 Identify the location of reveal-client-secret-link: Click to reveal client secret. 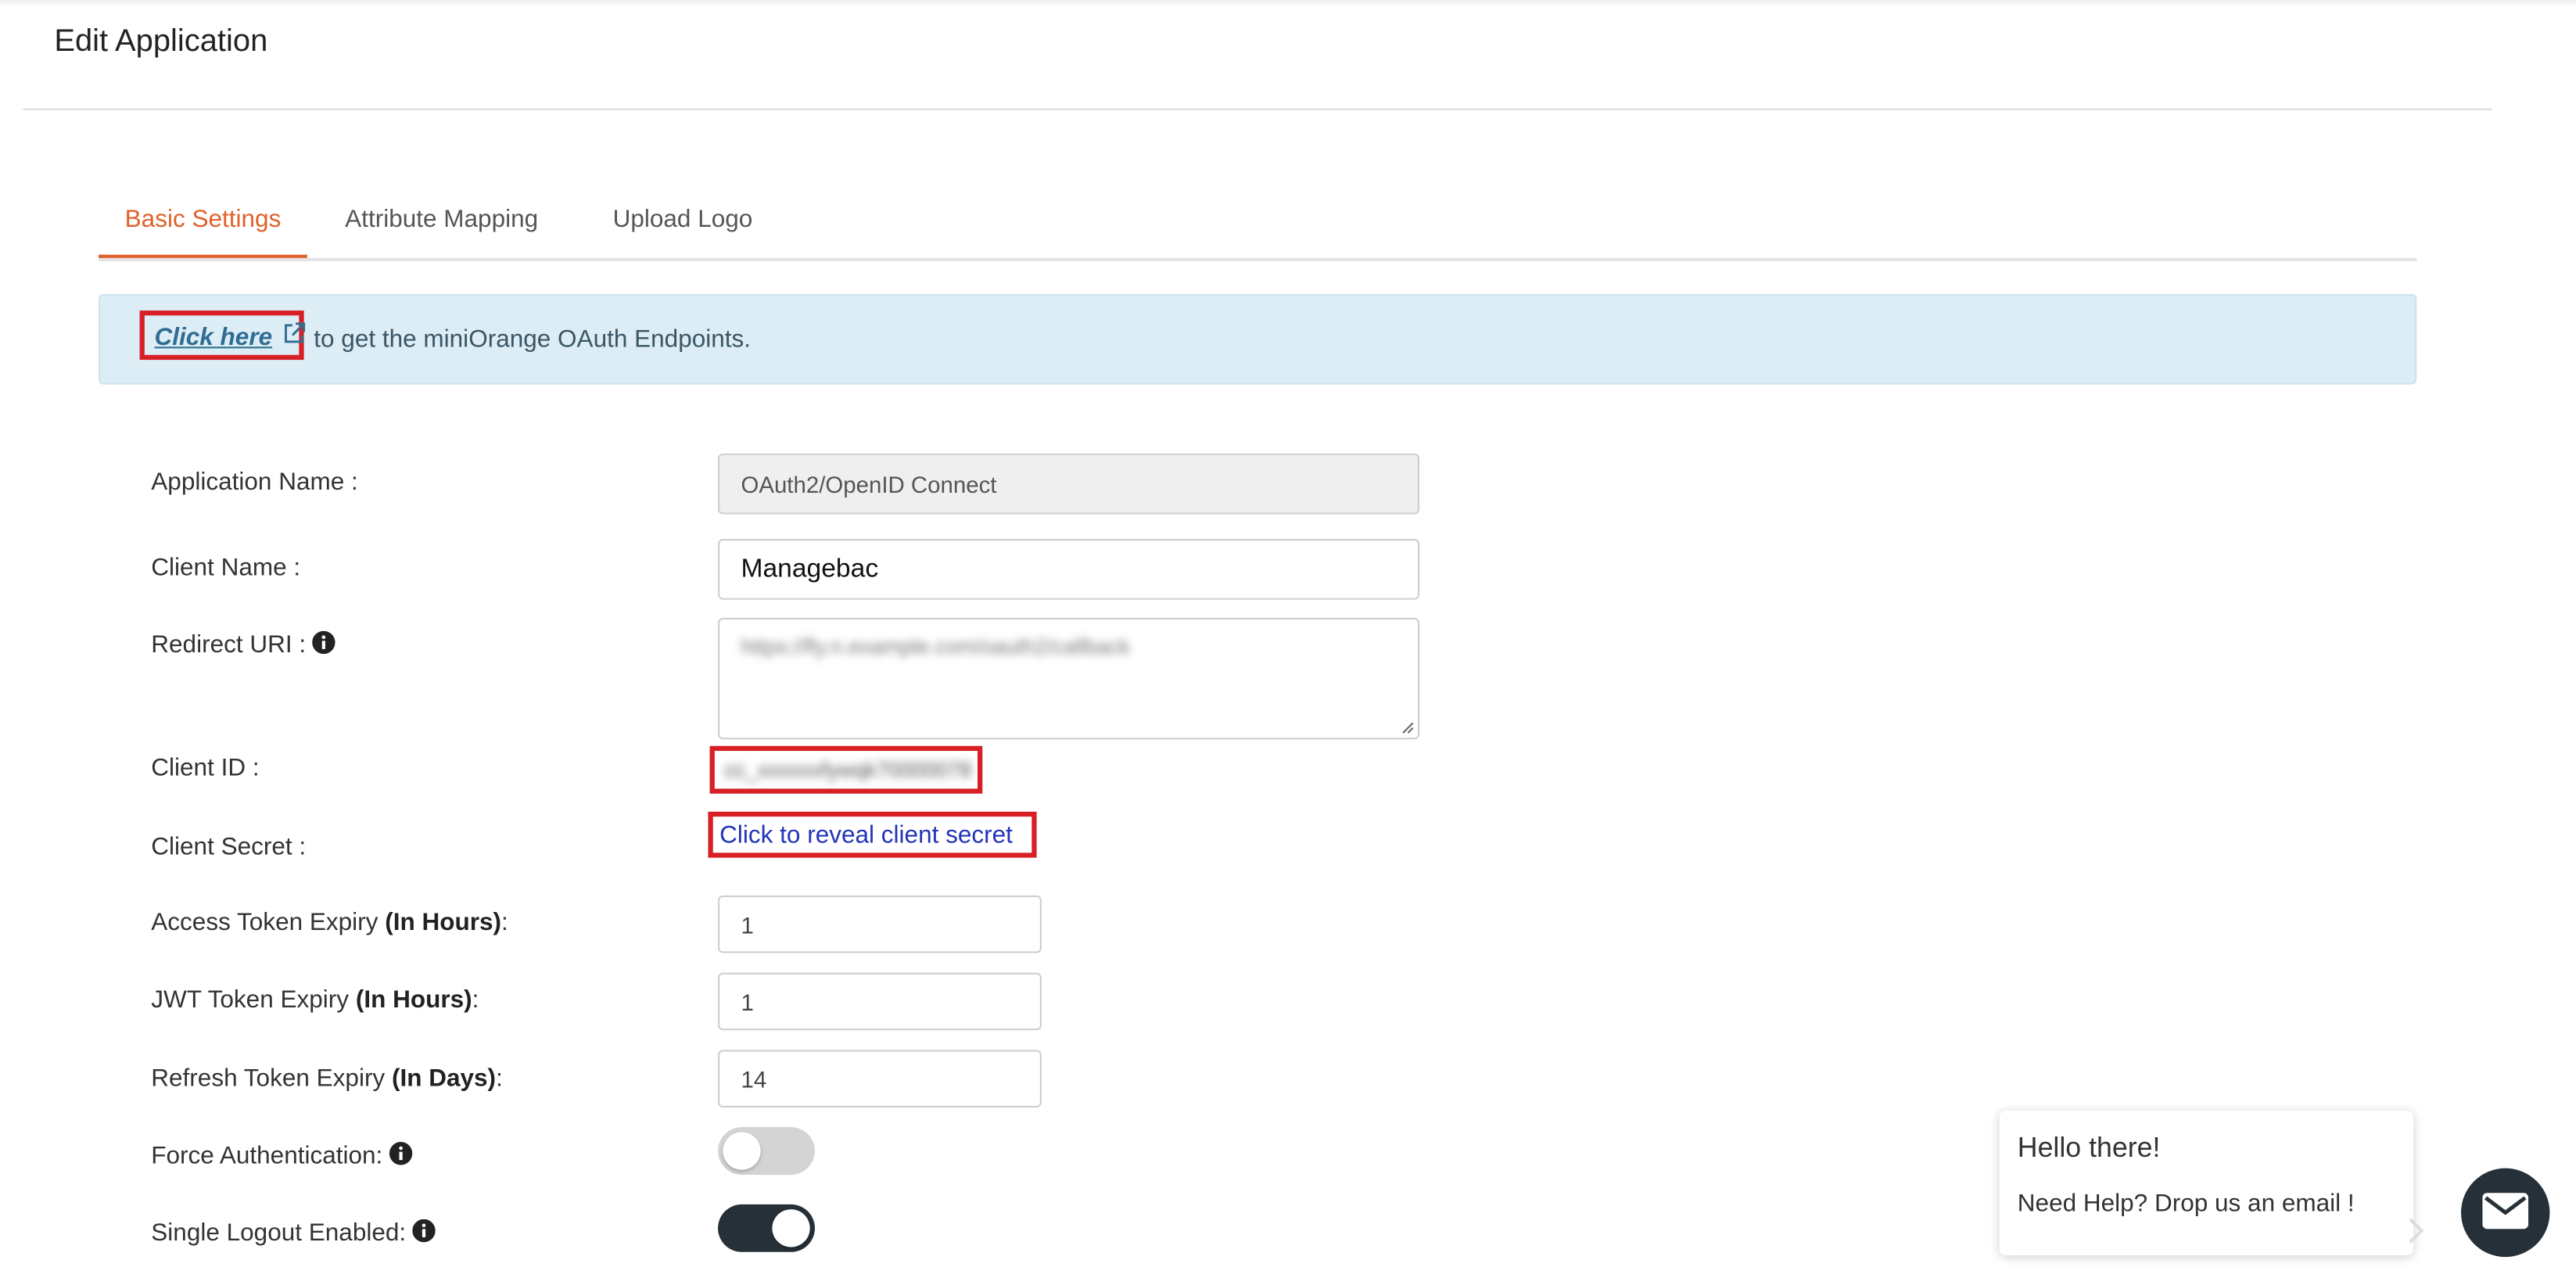
(866, 835).